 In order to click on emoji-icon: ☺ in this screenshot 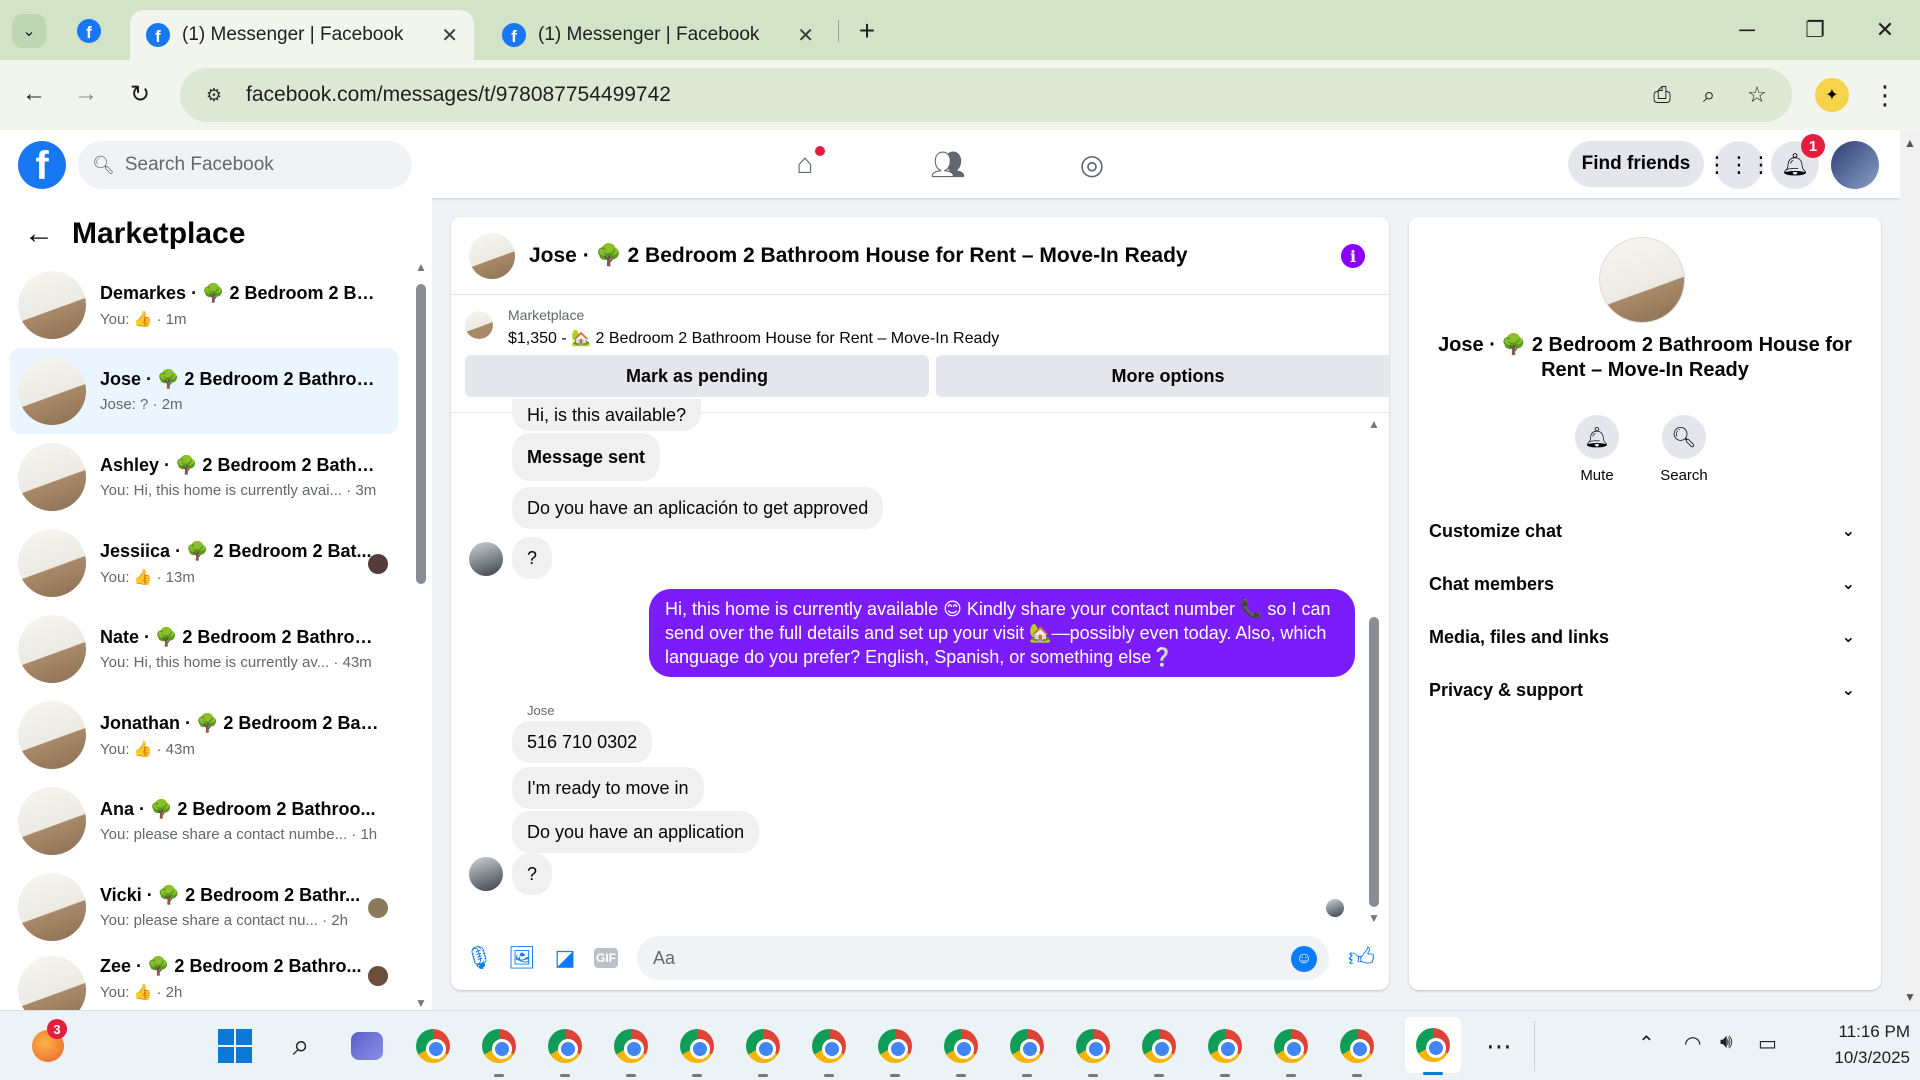, I will do `click(1304, 959)`.